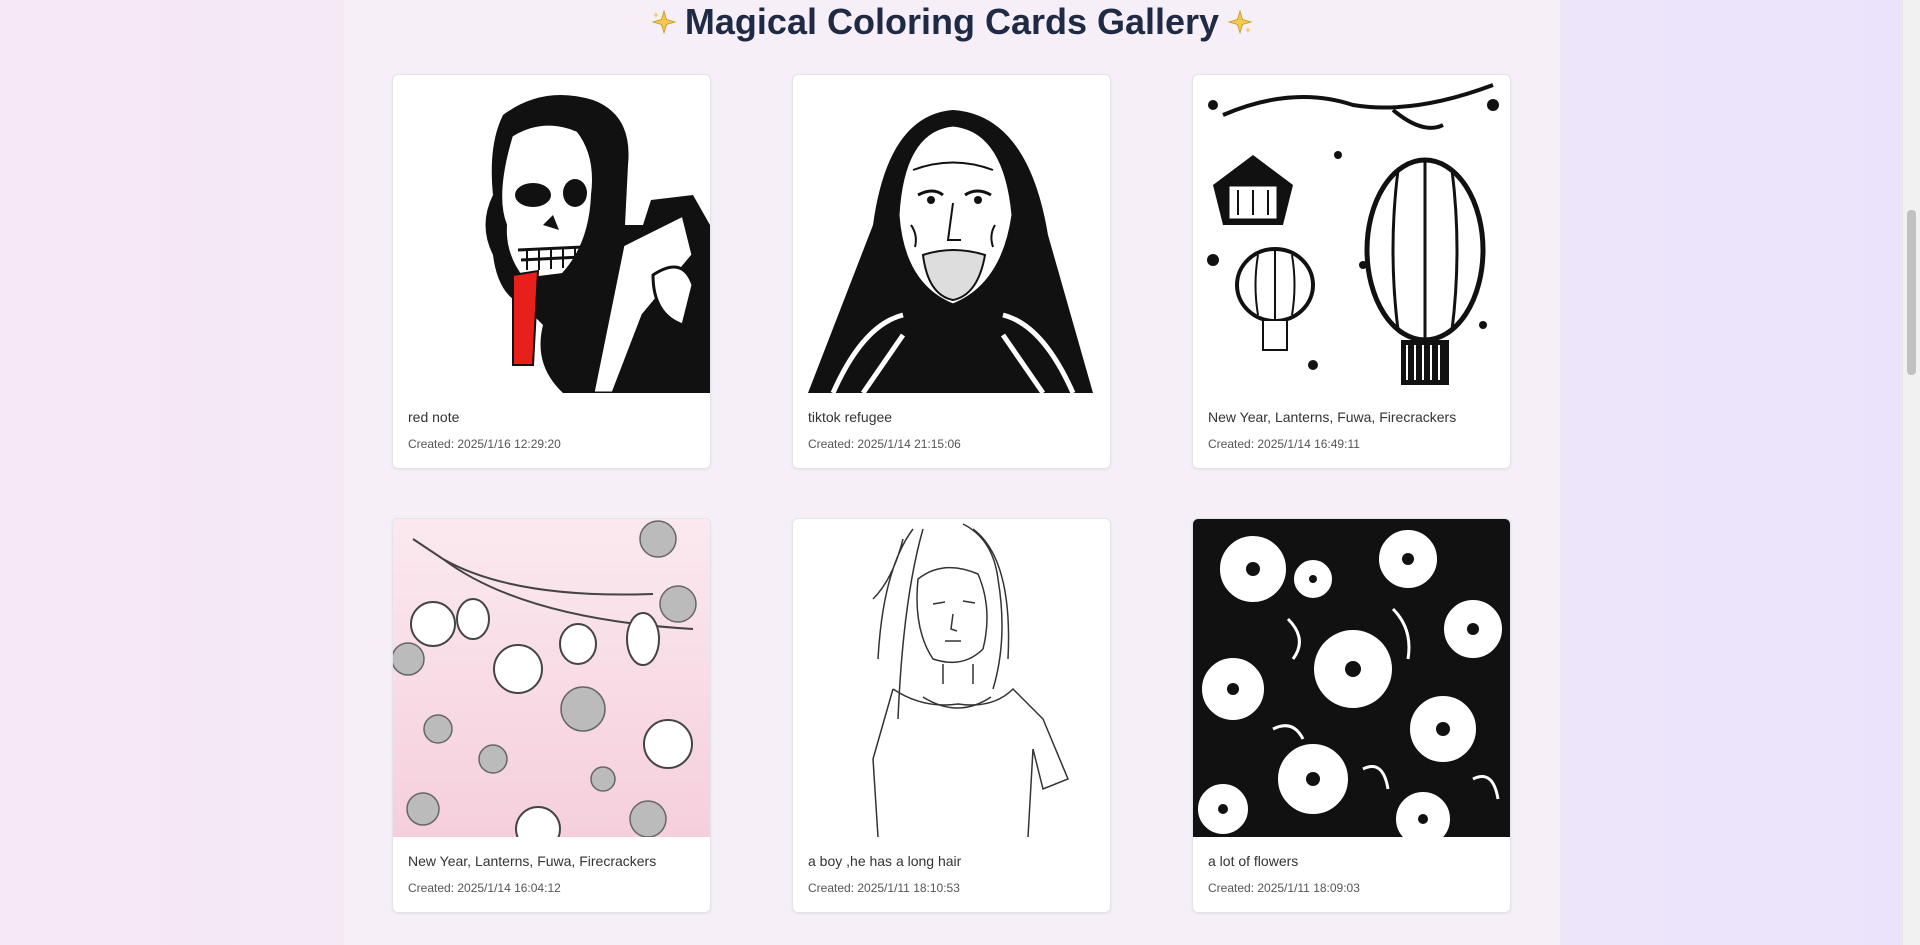  I want to click on card-caption: a boy ,he has a long hair, so click(885, 861).